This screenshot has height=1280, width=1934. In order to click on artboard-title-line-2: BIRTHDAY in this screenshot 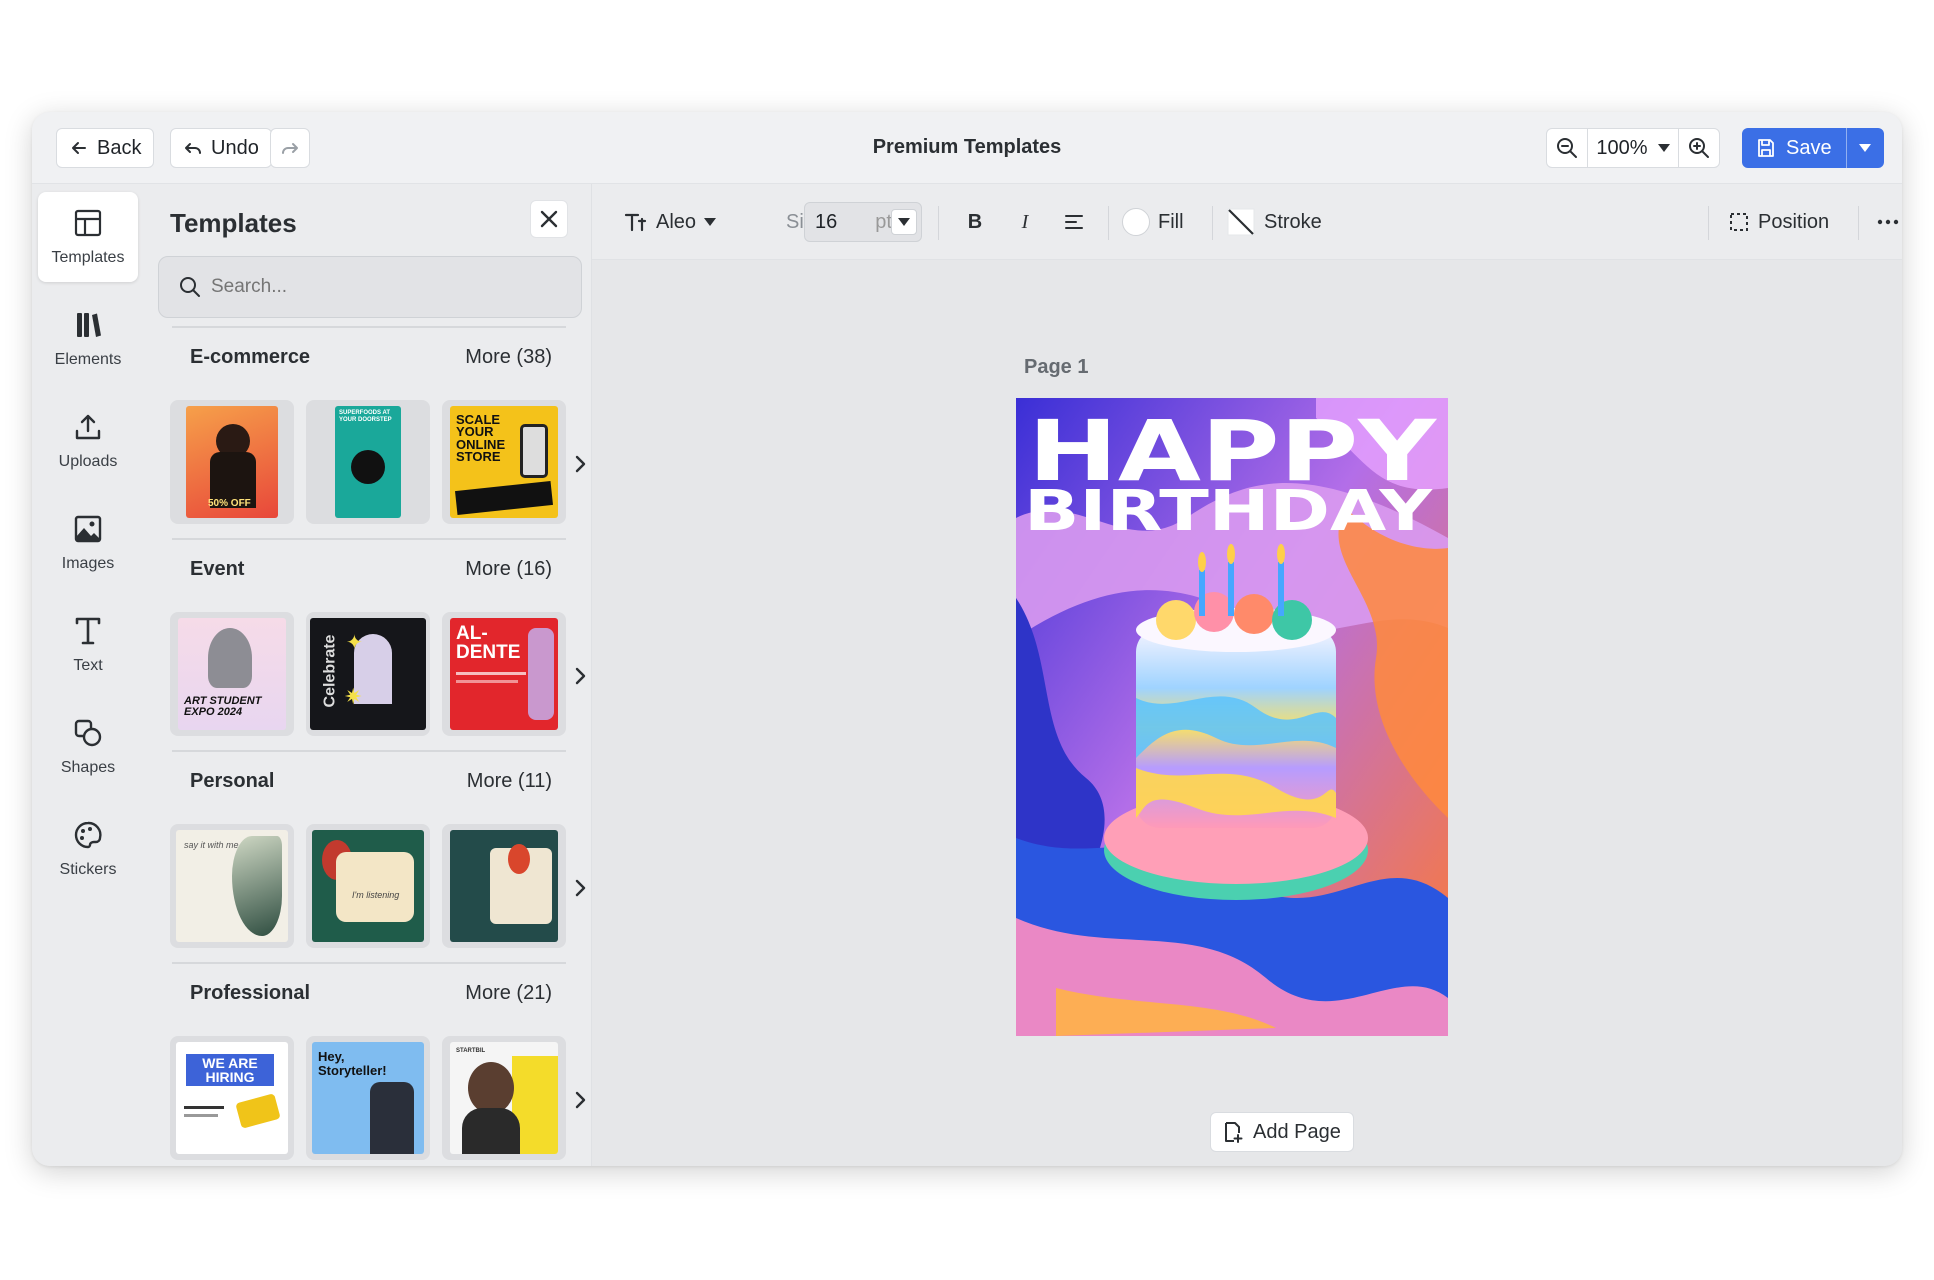, I will do `click(1229, 511)`.